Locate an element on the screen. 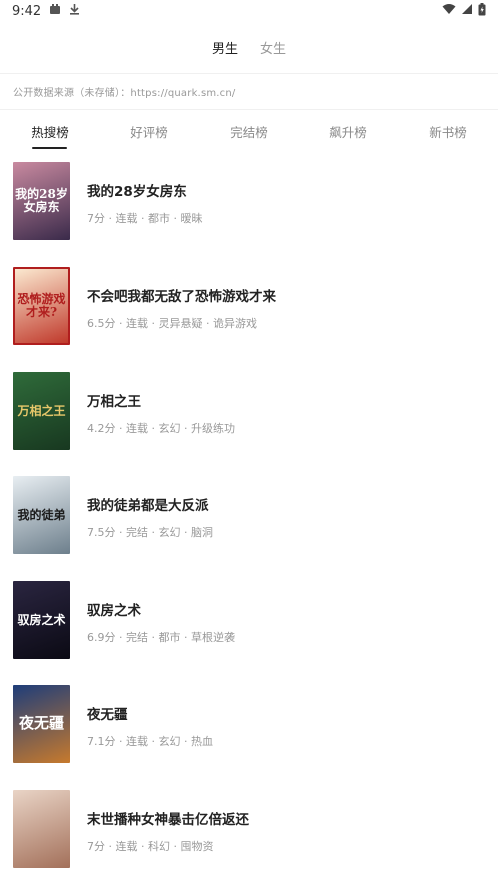 Image resolution: width=498 pixels, height=870 pixels. wifi-icon is located at coordinates (449, 11).